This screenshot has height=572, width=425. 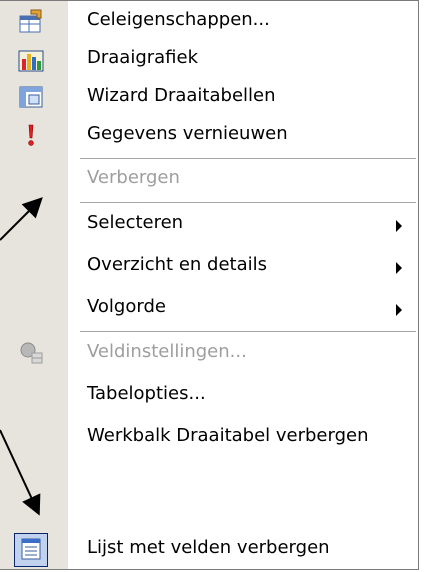 What do you see at coordinates (20, 472) in the screenshot?
I see `annotation-arrow-toolbar` at bounding box center [20, 472].